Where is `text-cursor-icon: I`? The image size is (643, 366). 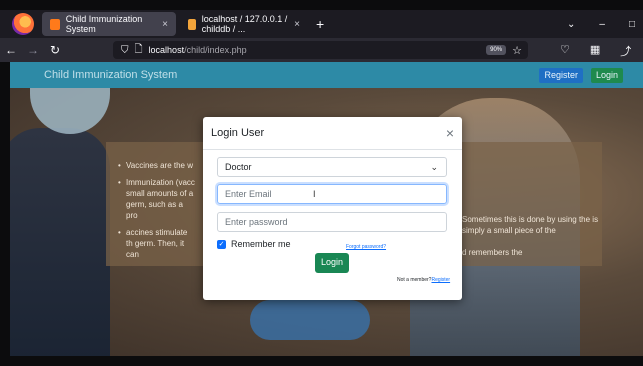
text-cursor-icon: I is located at coordinates (314, 194).